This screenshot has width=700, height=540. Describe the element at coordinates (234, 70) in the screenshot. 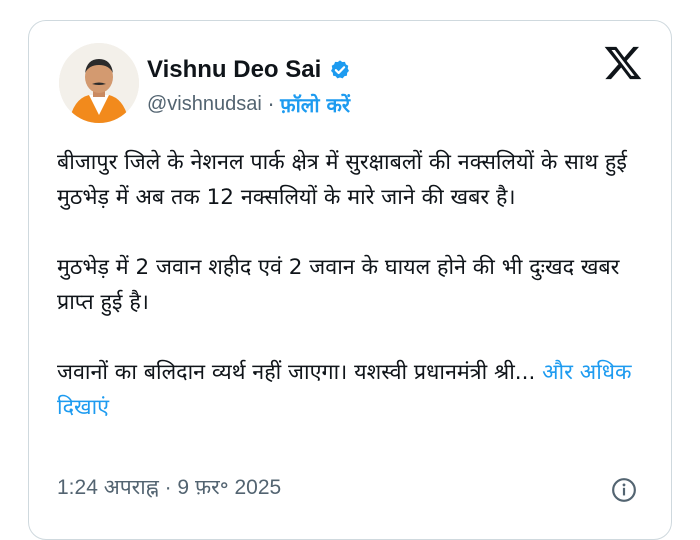

I see `author-name: Vishnu Deo Sai` at that location.